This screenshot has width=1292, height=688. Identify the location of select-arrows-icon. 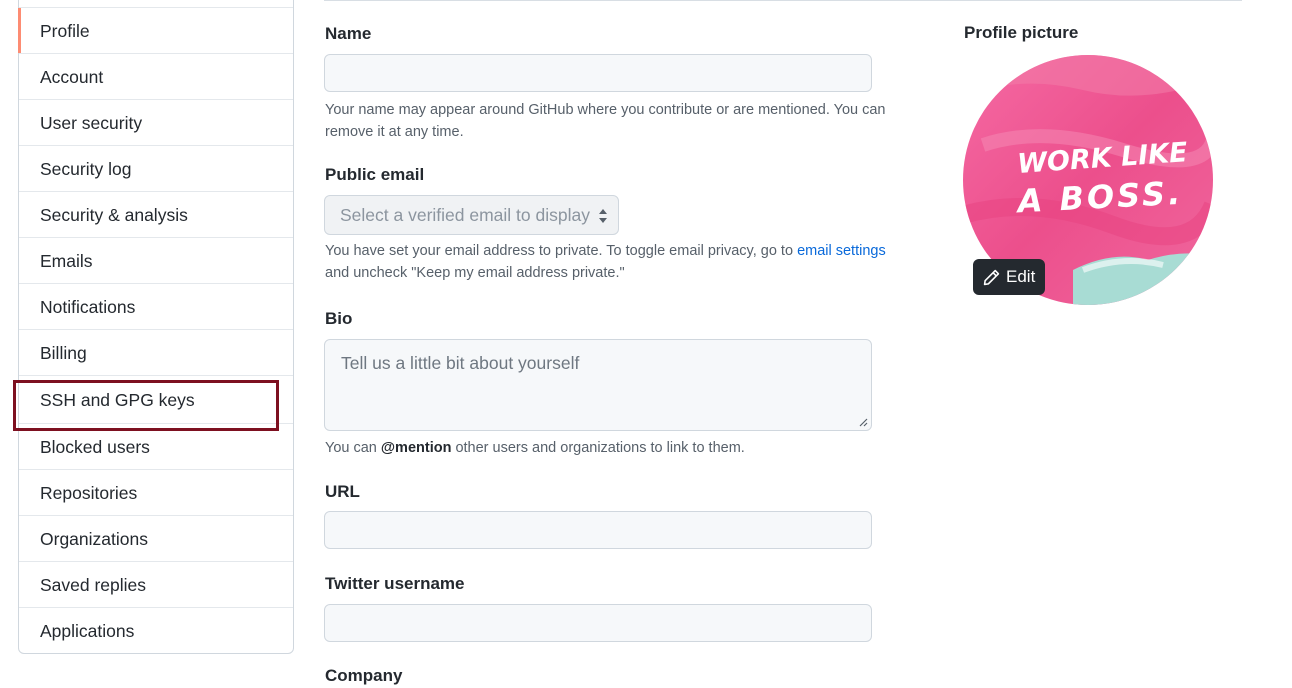
(603, 216).